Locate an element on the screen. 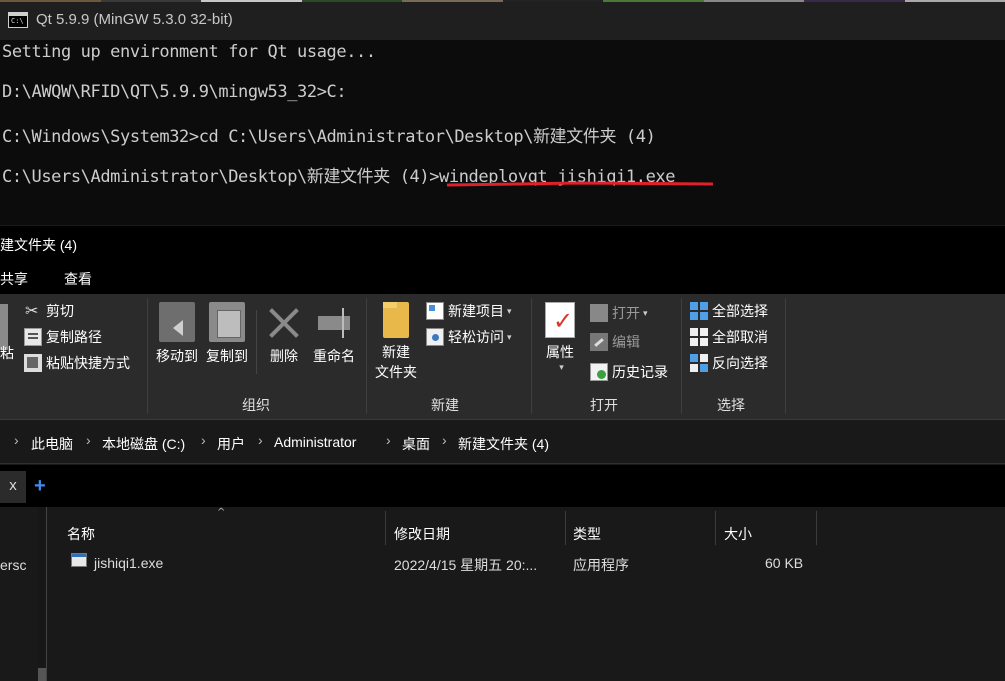 The image size is (1005, 681). group-label-select: 选择 is located at coordinates (731, 405).